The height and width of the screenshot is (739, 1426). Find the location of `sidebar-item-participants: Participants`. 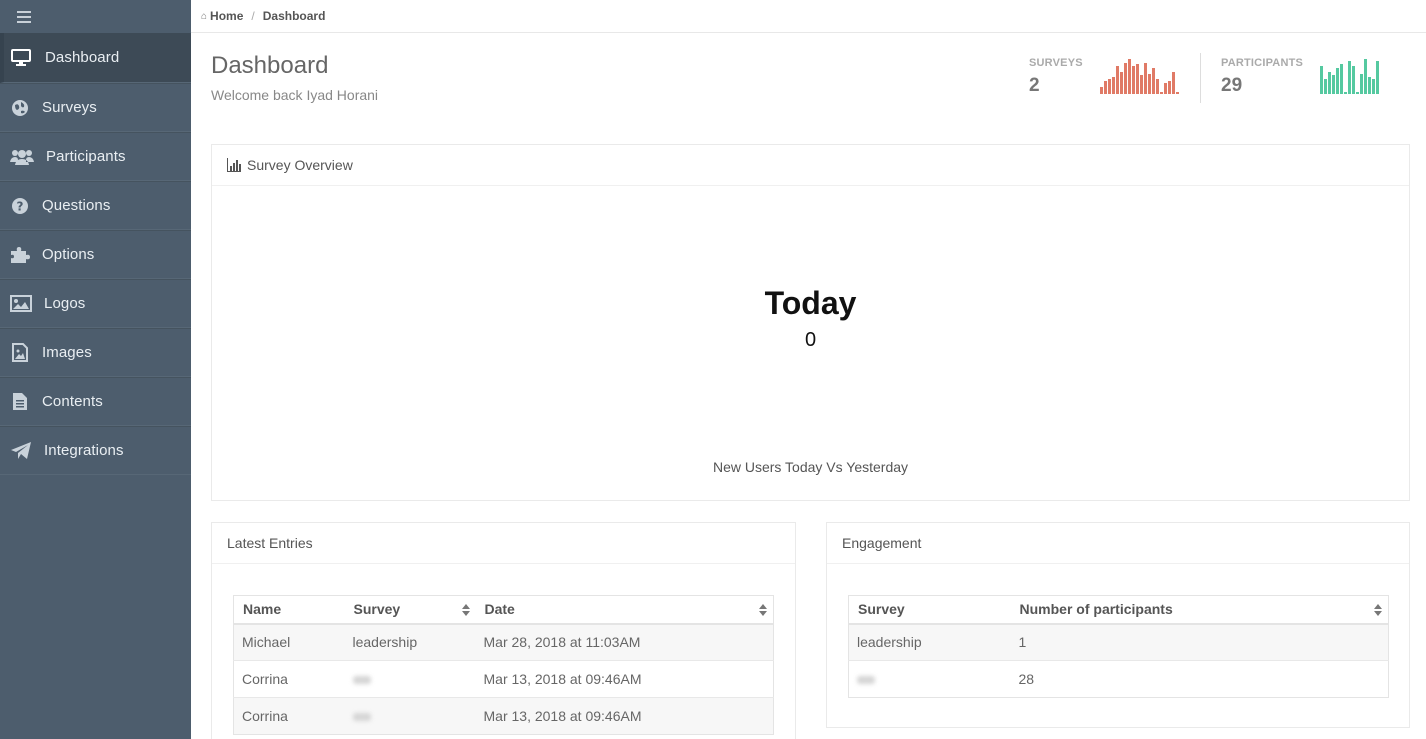

sidebar-item-participants: Participants is located at coordinates (95, 156).